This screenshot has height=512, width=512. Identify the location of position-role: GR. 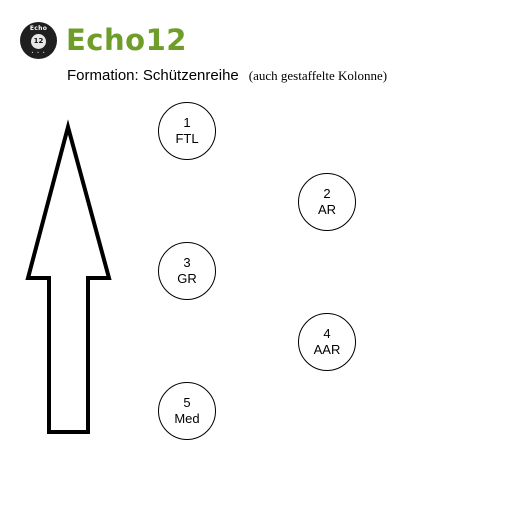
(187, 278).